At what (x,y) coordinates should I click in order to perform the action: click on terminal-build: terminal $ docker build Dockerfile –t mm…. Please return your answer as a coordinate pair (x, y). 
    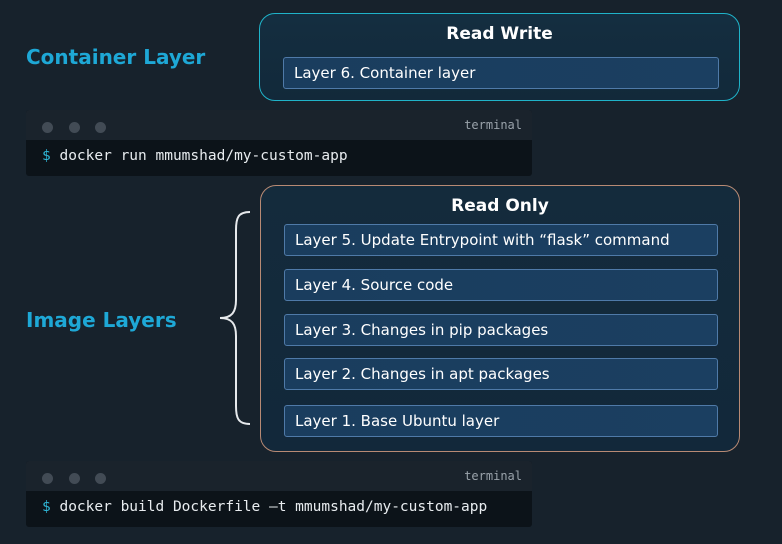
    Looking at the image, I should click on (279, 494).